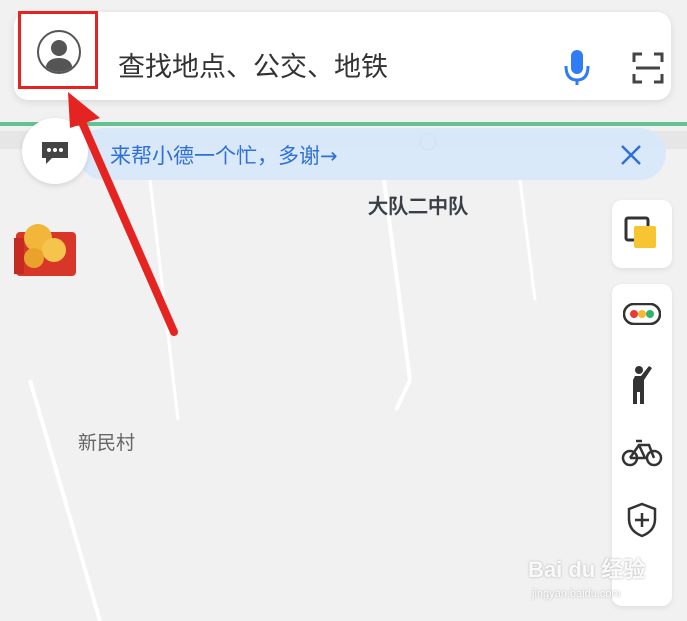  Describe the element at coordinates (224, 156) in the screenshot. I see `banner-text: 来帮小德一个忙，多谢→` at that location.